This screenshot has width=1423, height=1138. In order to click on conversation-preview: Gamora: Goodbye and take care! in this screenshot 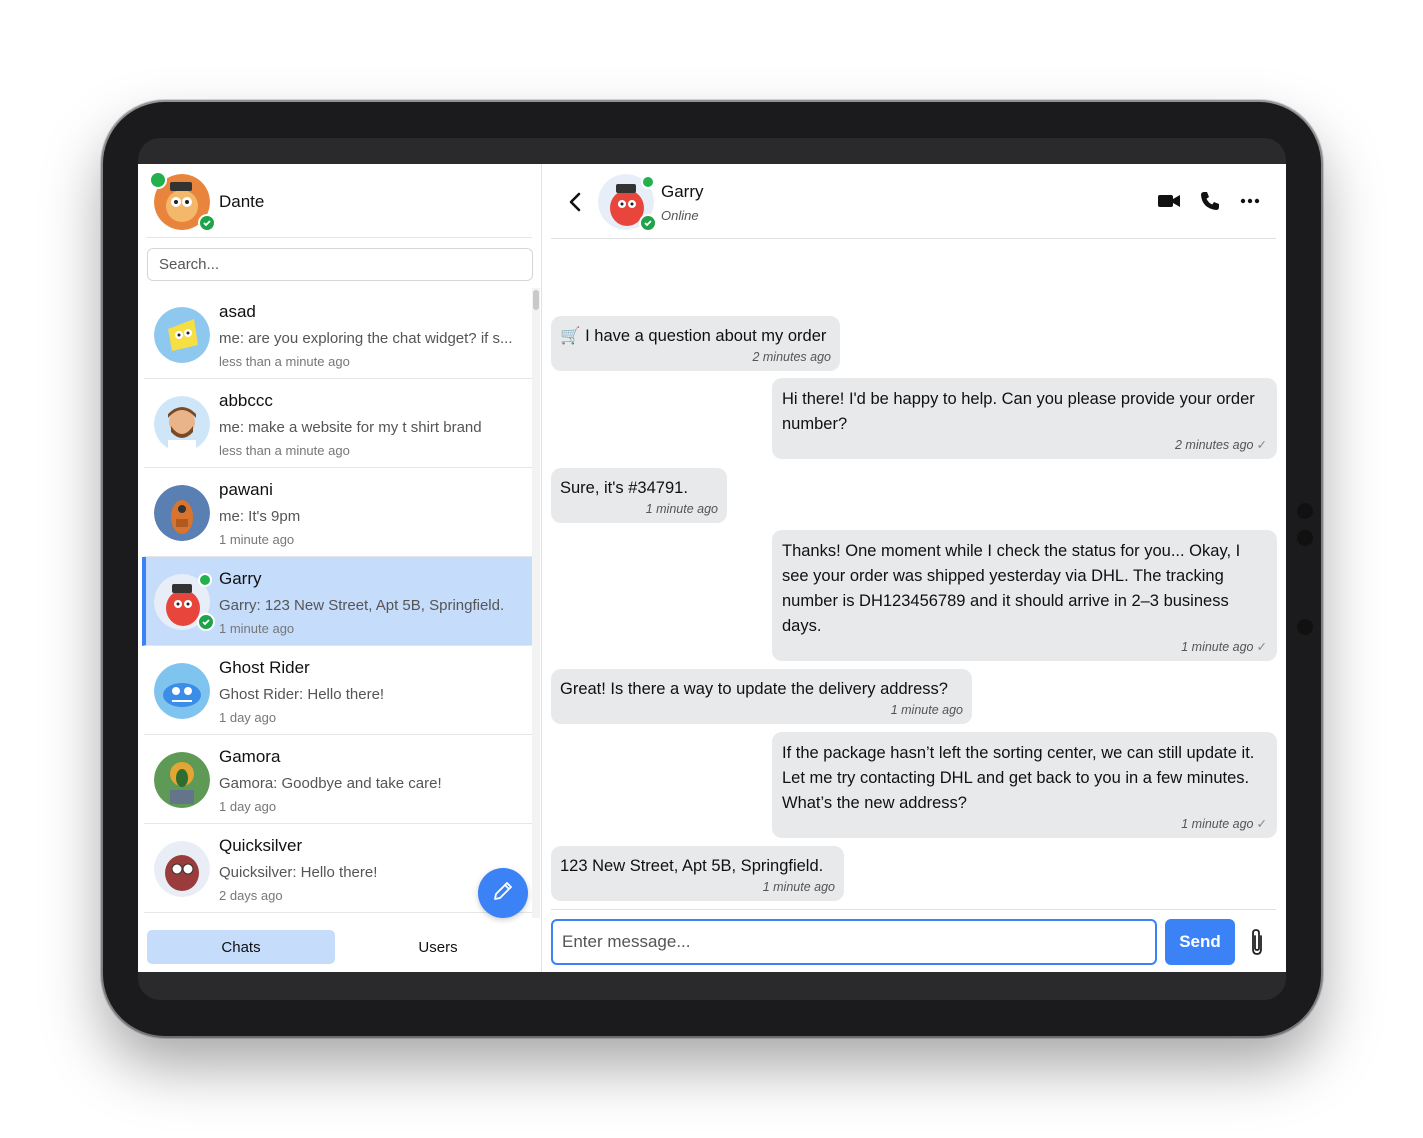, I will do `click(330, 783)`.